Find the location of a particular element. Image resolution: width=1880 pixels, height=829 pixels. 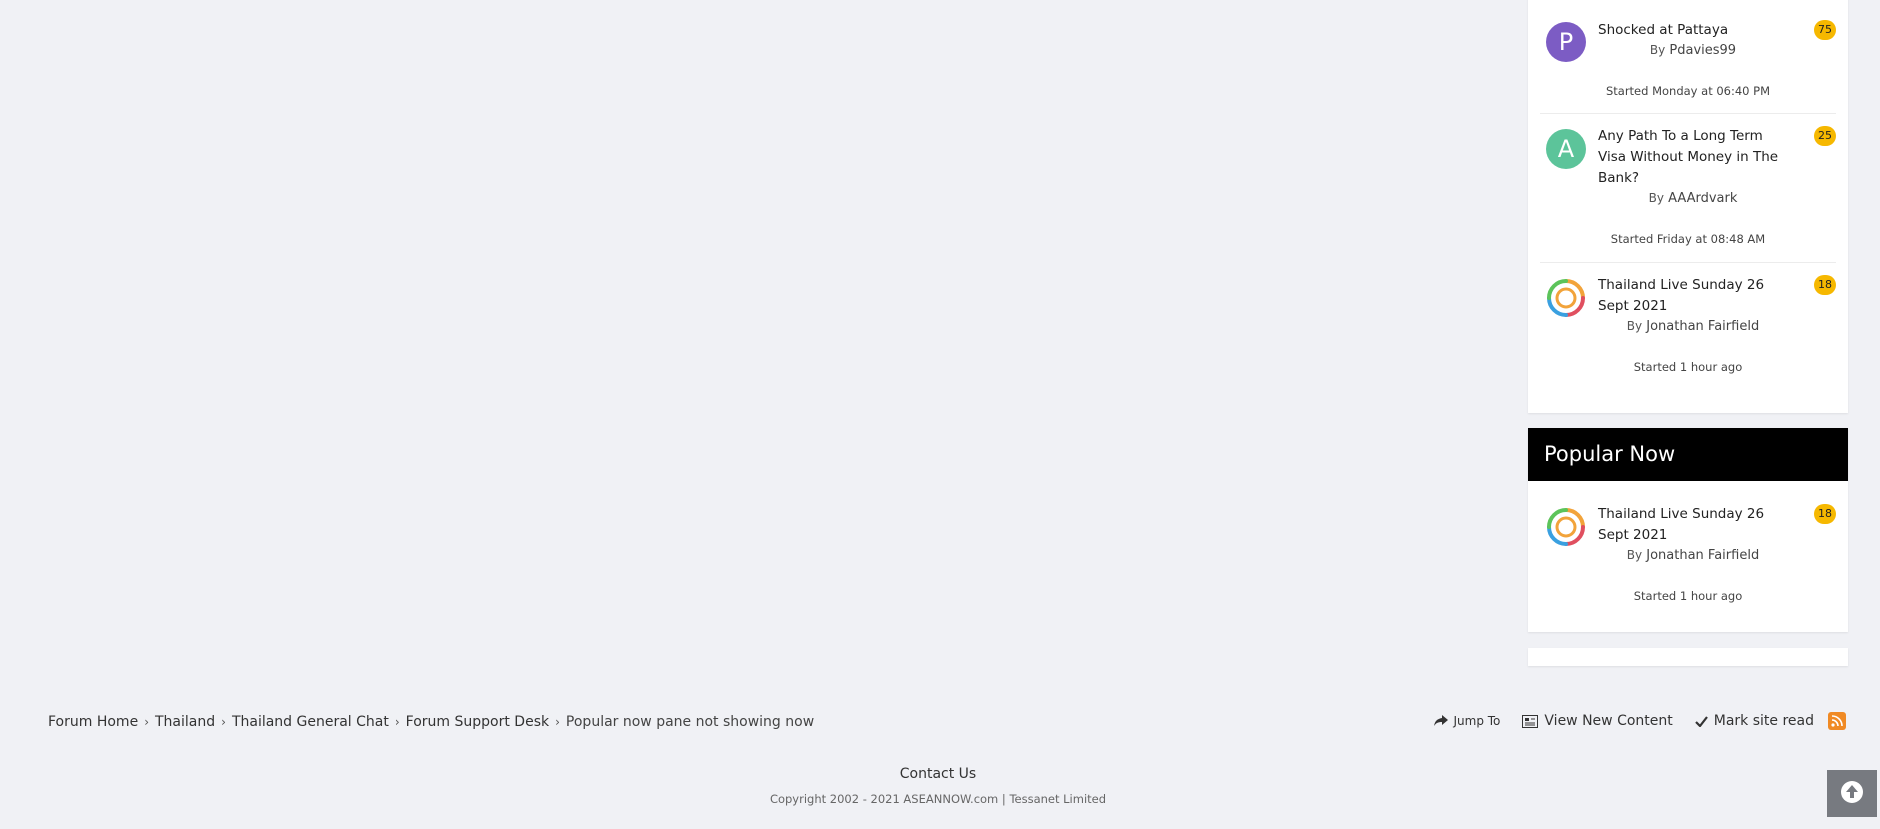

jump-to-button: Jump To is located at coordinates (1467, 721).